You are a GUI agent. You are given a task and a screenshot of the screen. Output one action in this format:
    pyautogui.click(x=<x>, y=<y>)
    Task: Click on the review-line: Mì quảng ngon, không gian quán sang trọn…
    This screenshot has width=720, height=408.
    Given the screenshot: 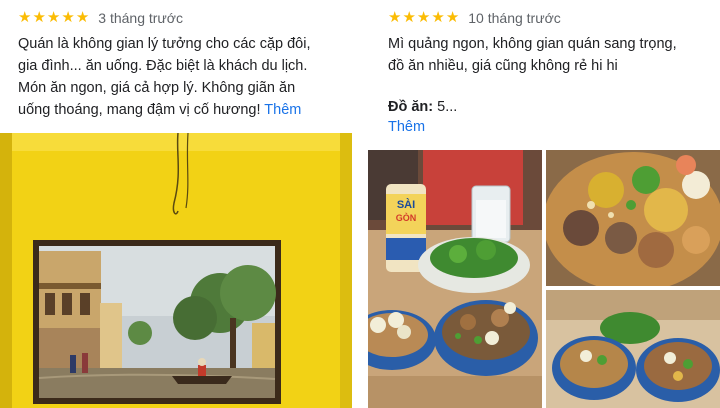 What is the action you would take?
    pyautogui.click(x=532, y=44)
    